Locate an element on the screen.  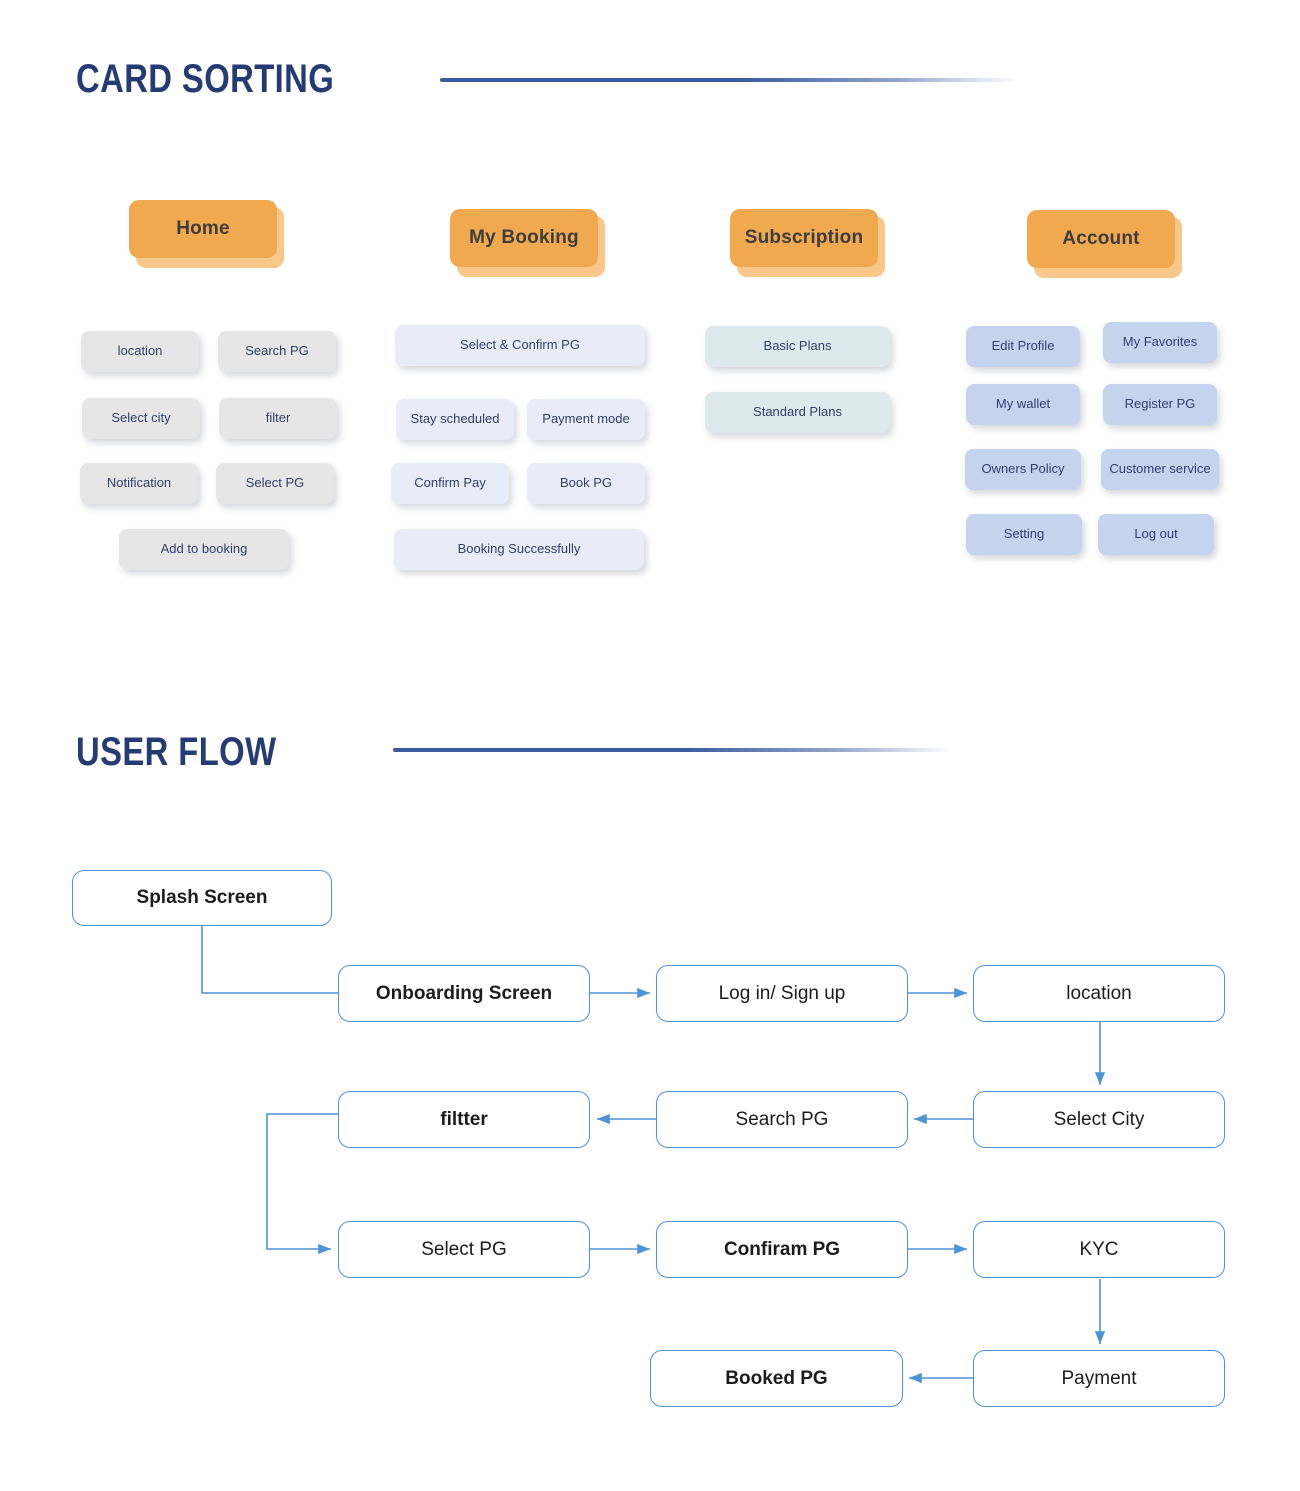
flow-node-select-pg: Select PG is located at coordinates (464, 1249).